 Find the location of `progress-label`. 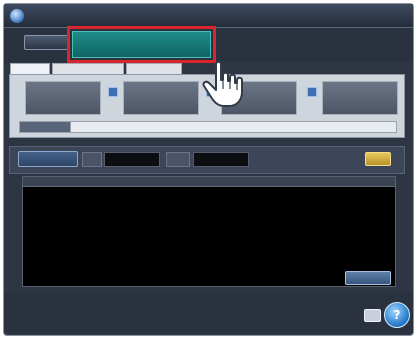

progress-label is located at coordinates (45, 127).